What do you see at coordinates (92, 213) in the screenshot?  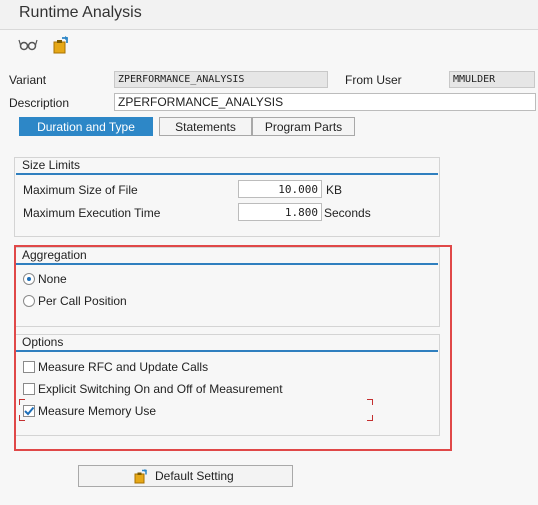 I see `max-exec-time-label: Maximum Execution Time` at bounding box center [92, 213].